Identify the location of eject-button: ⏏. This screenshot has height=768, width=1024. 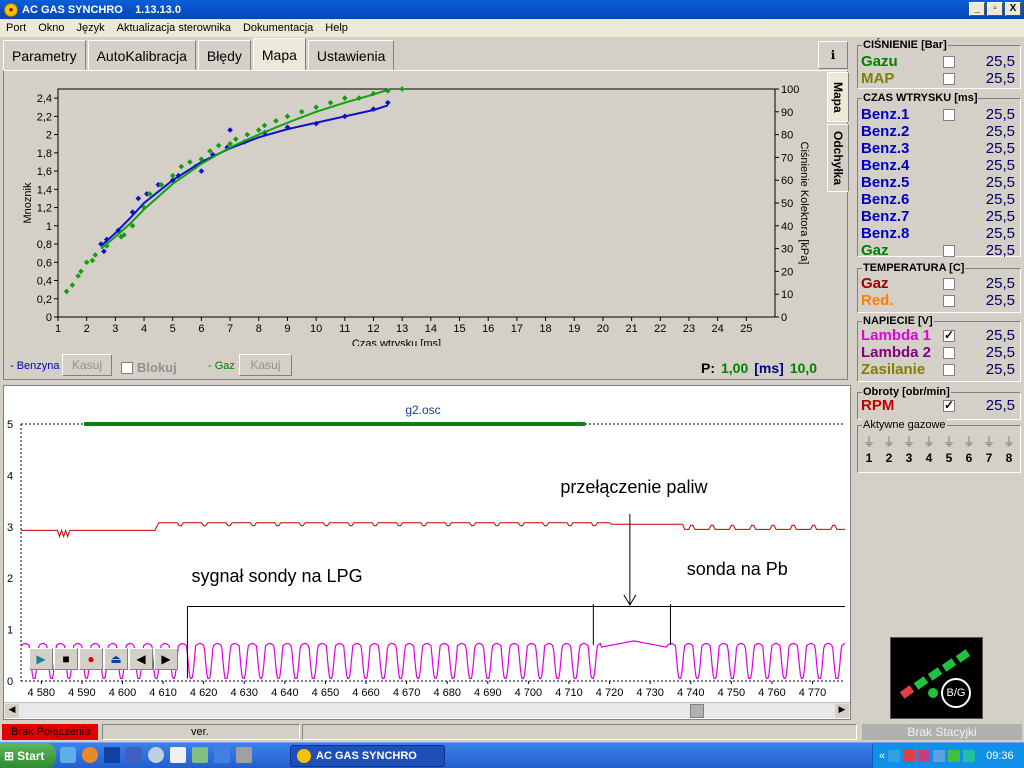
(116, 659).